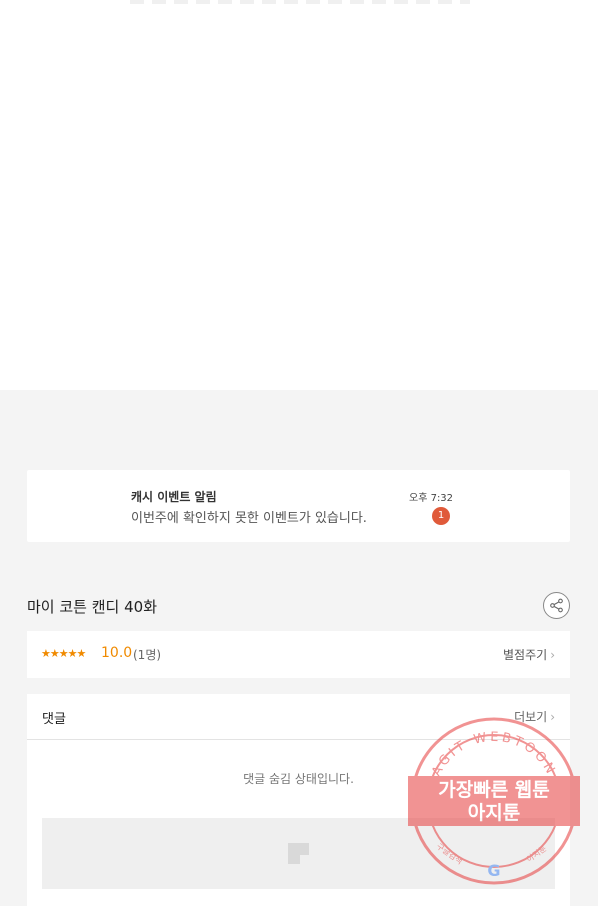 This screenshot has width=598, height=906. What do you see at coordinates (92, 607) in the screenshot?
I see `episode-title: 마이 코튼 캔디 40화` at bounding box center [92, 607].